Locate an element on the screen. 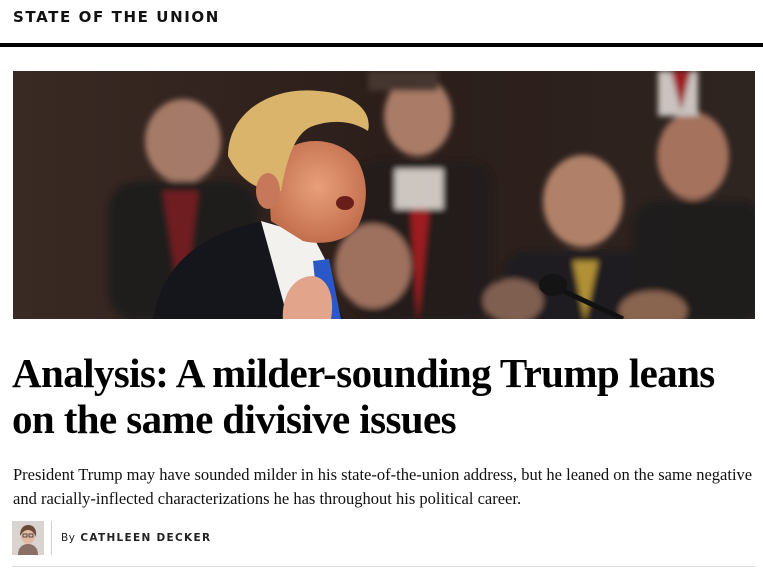  section-label: STATE OF THE UNION is located at coordinates (116, 17).